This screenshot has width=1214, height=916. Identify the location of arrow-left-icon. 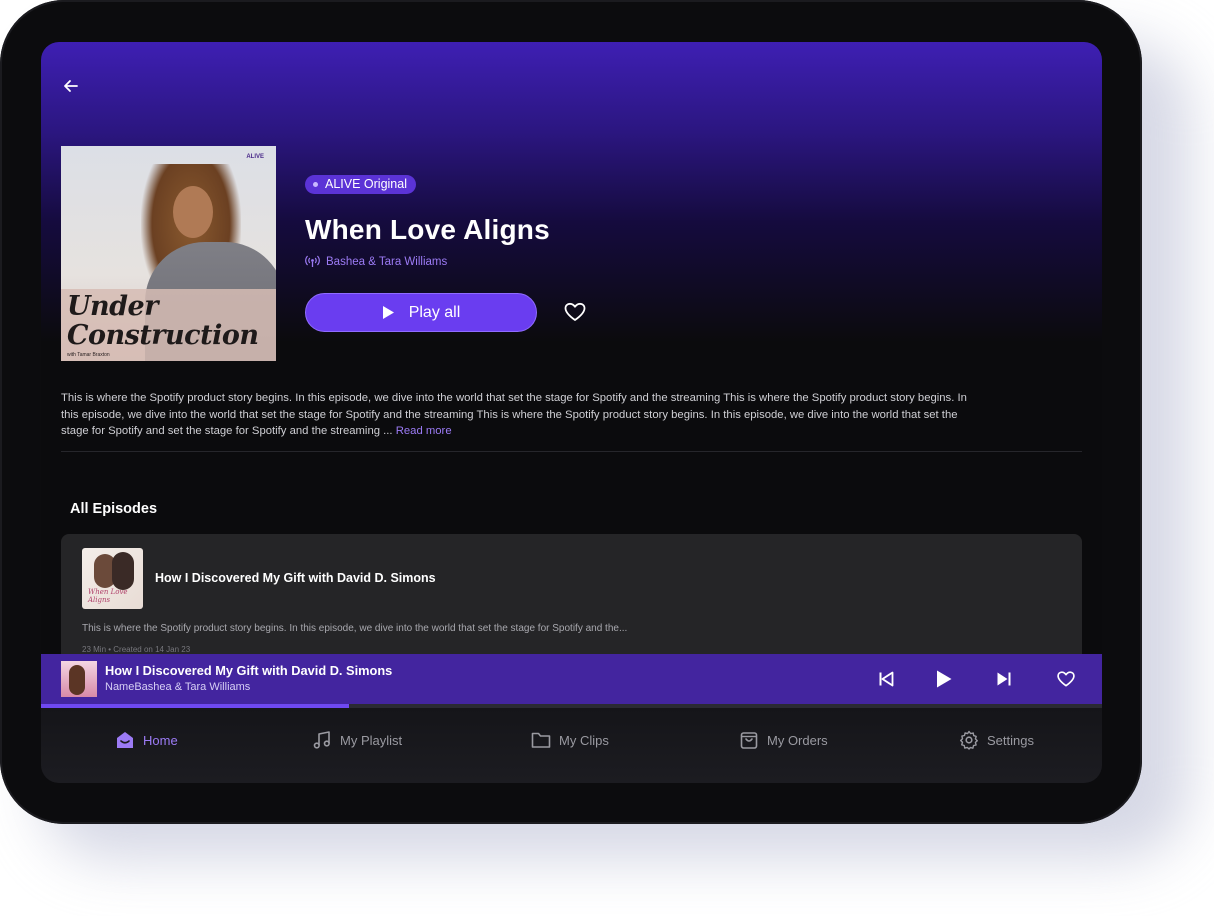
(71, 86).